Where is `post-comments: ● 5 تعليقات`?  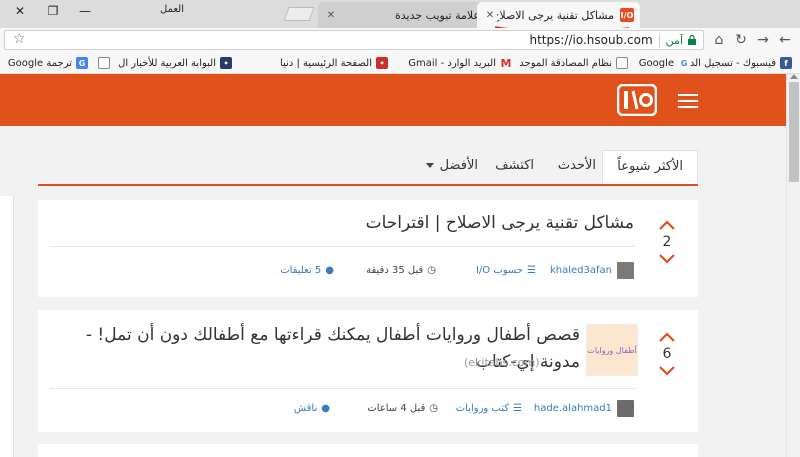 post-comments: ● 5 تعليقات is located at coordinates (307, 270).